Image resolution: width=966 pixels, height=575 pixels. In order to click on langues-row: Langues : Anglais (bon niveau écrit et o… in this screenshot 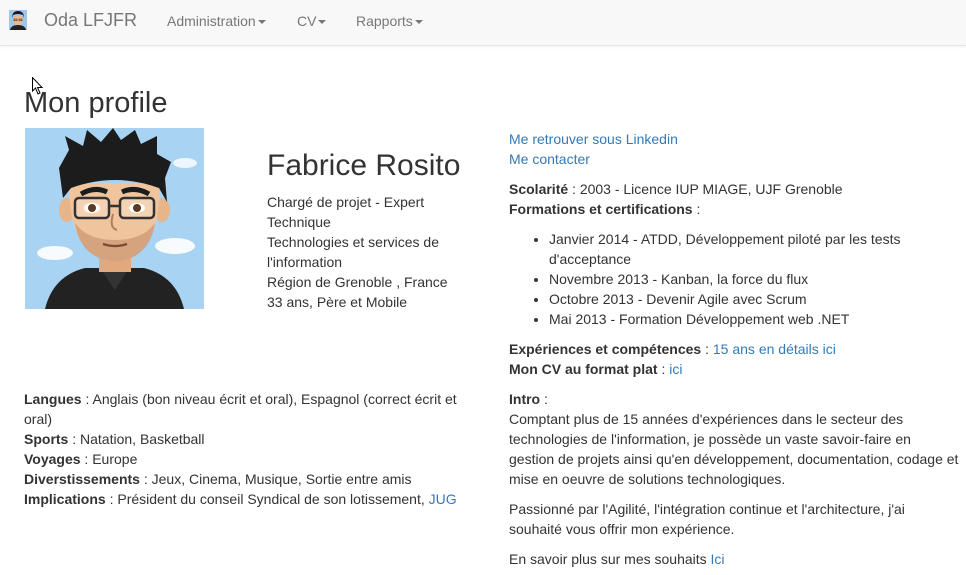, I will do `click(240, 409)`.